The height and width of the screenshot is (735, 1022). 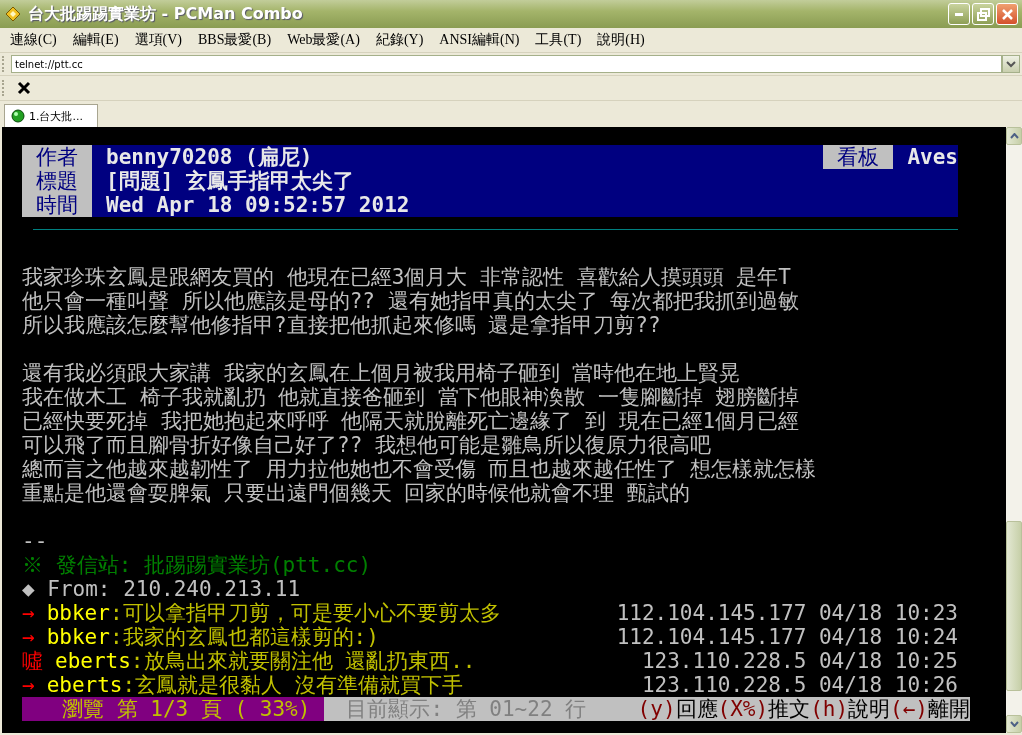 I want to click on chevron-up-icon, so click(x=1014, y=136).